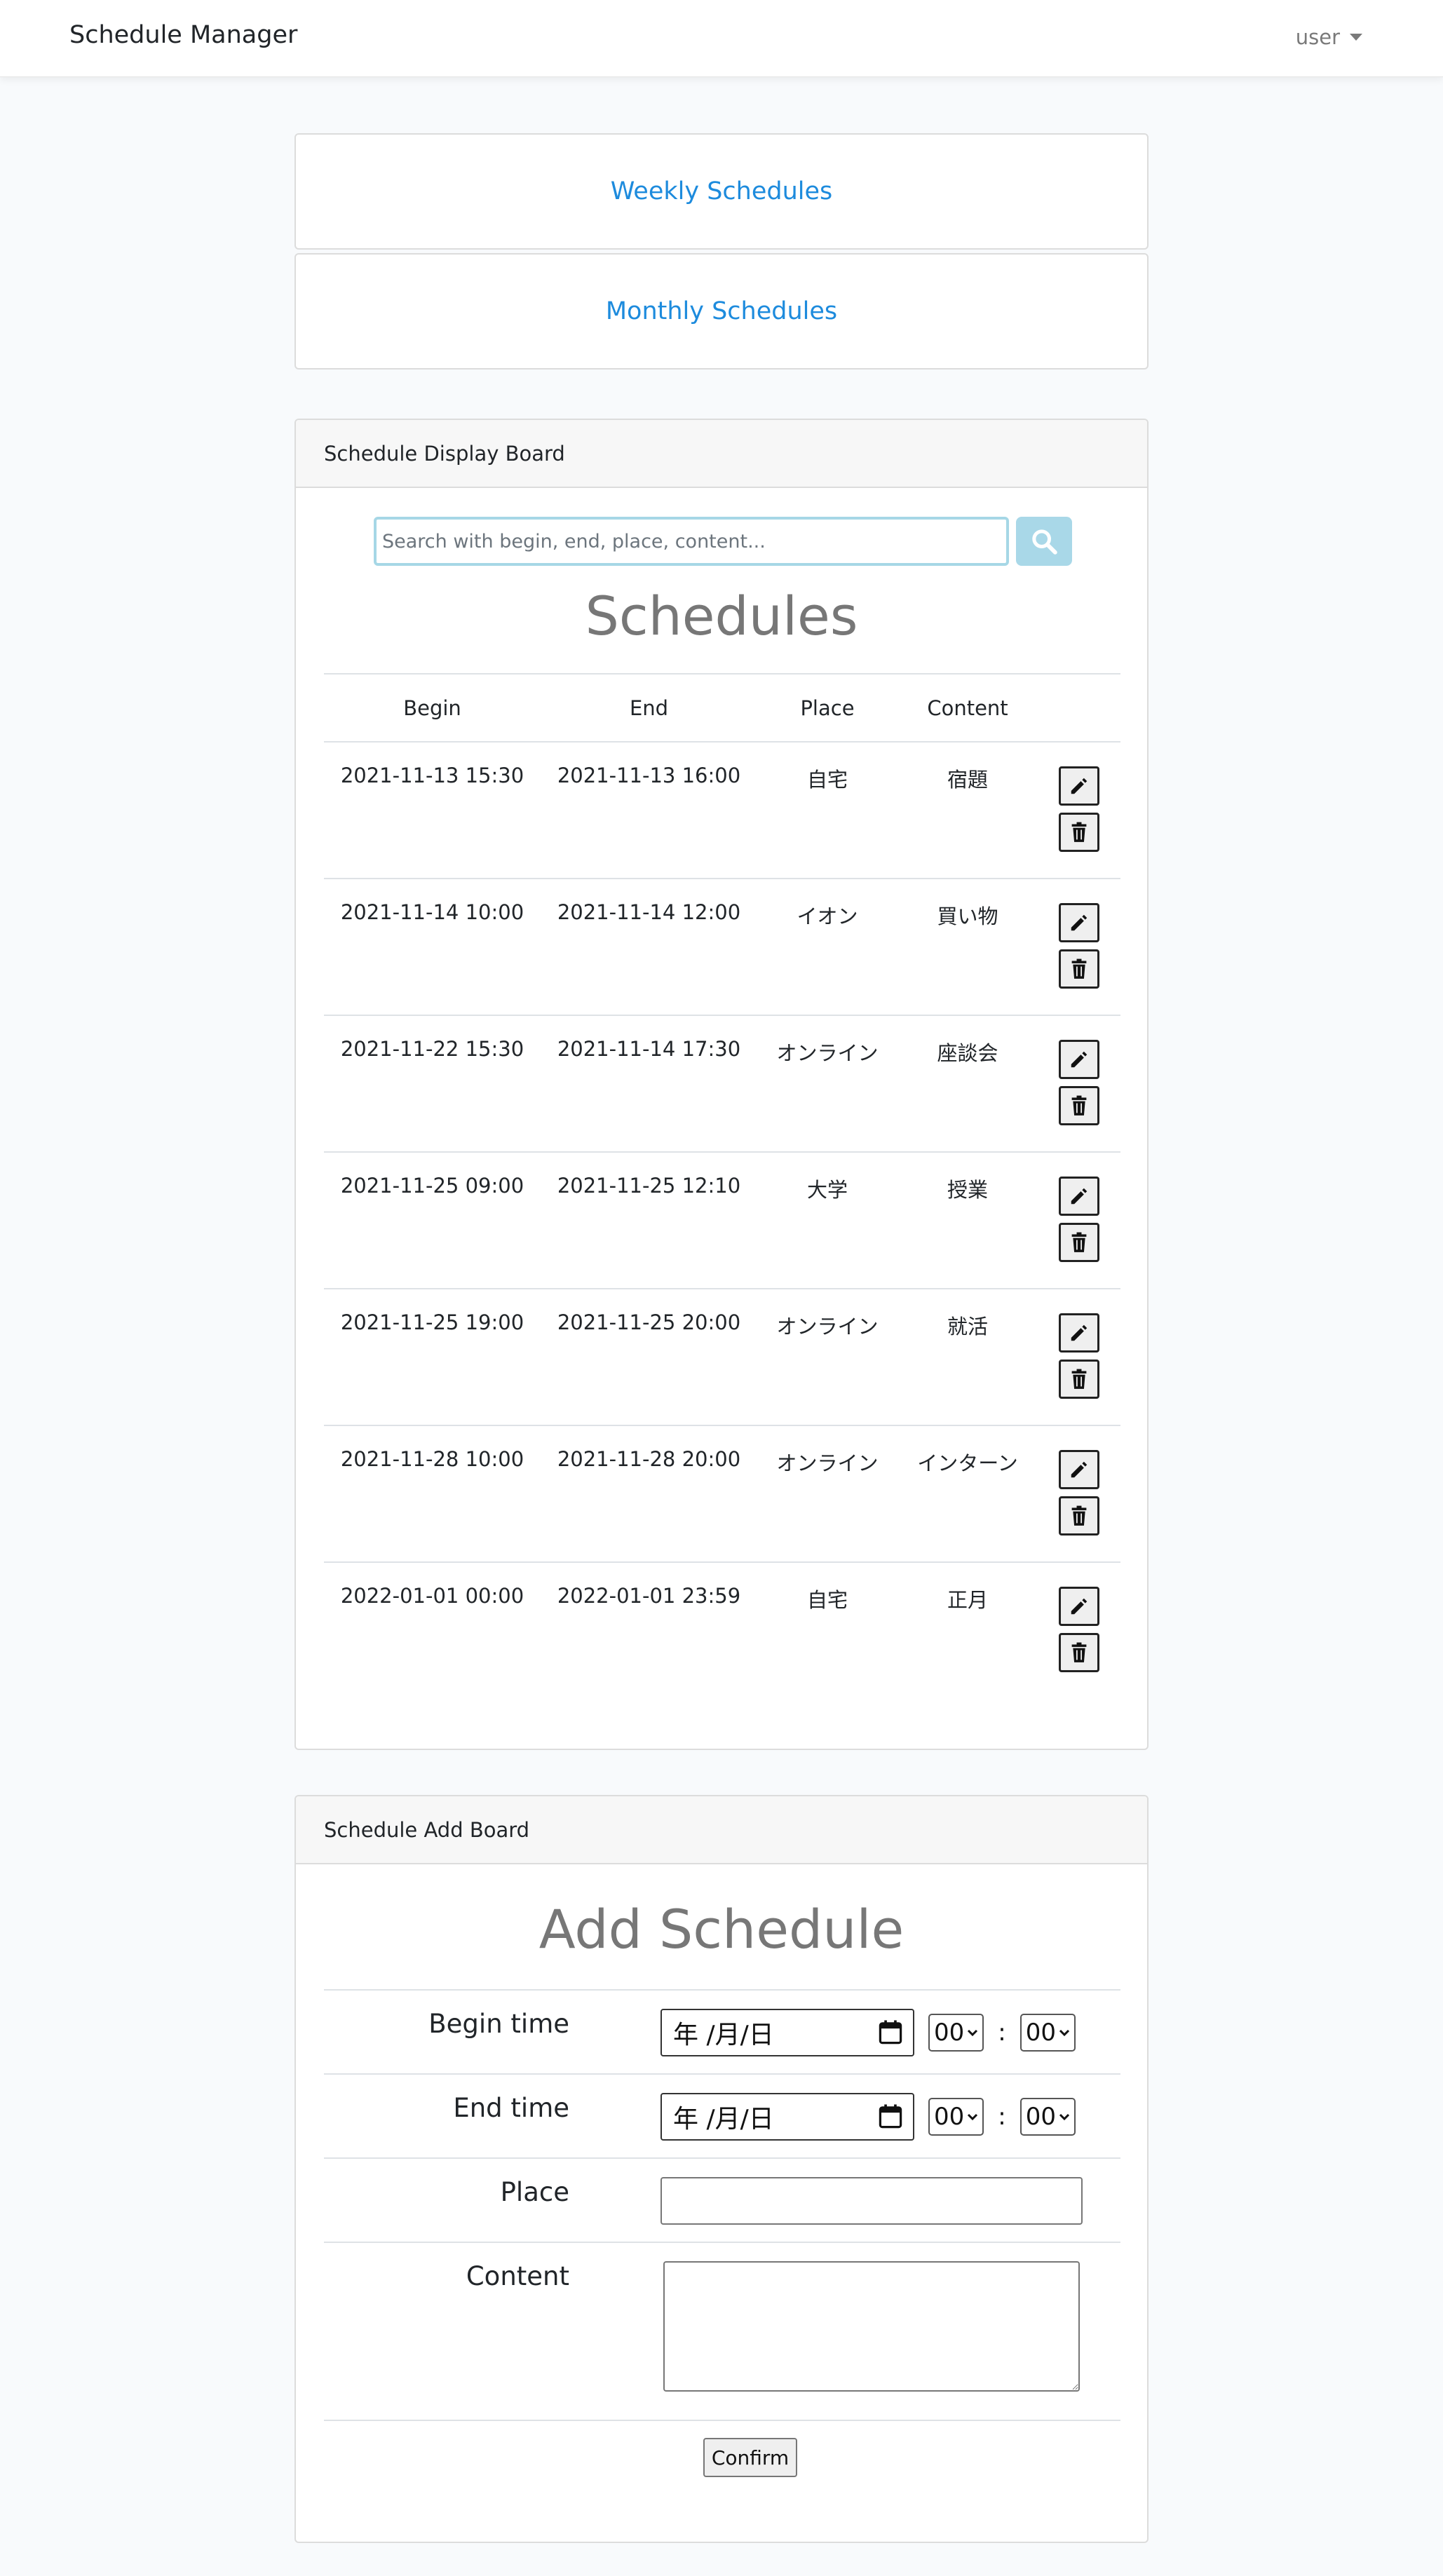 This screenshot has width=1443, height=2576. I want to click on search-button, so click(1044, 541).